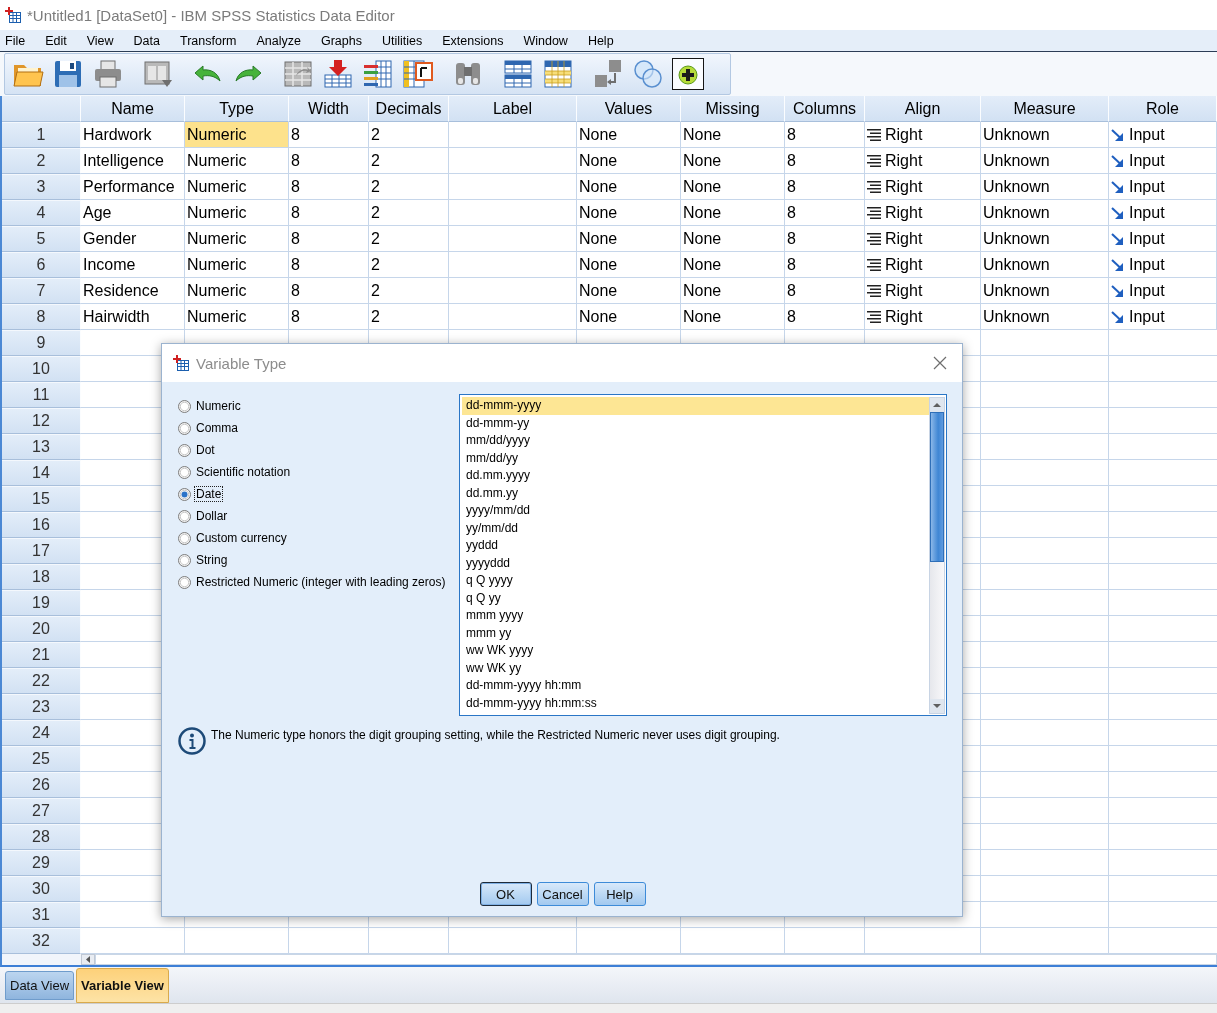 The width and height of the screenshot is (1217, 1013). What do you see at coordinates (41, 681) in the screenshot?
I see `row-number: 22` at bounding box center [41, 681].